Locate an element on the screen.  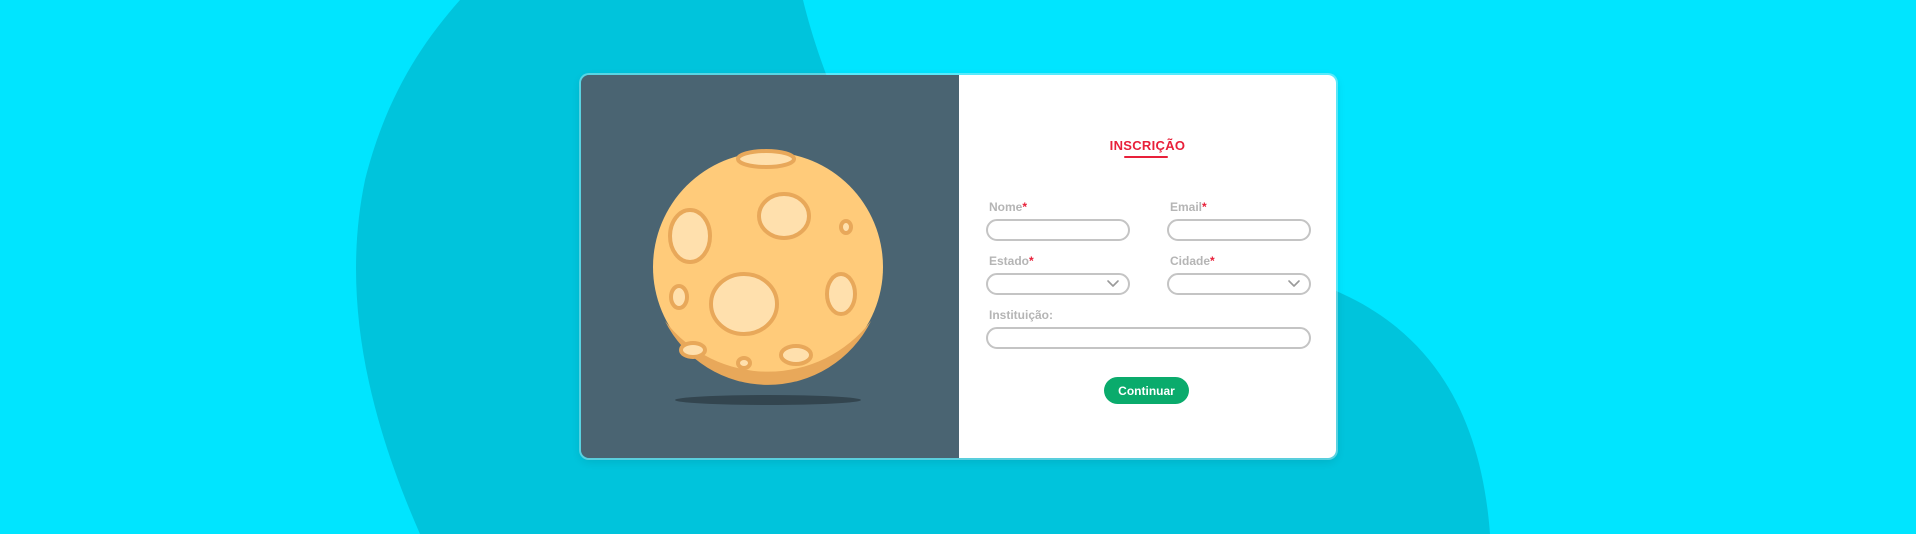
cidade-label: Cidade* is located at coordinates (1192, 261).